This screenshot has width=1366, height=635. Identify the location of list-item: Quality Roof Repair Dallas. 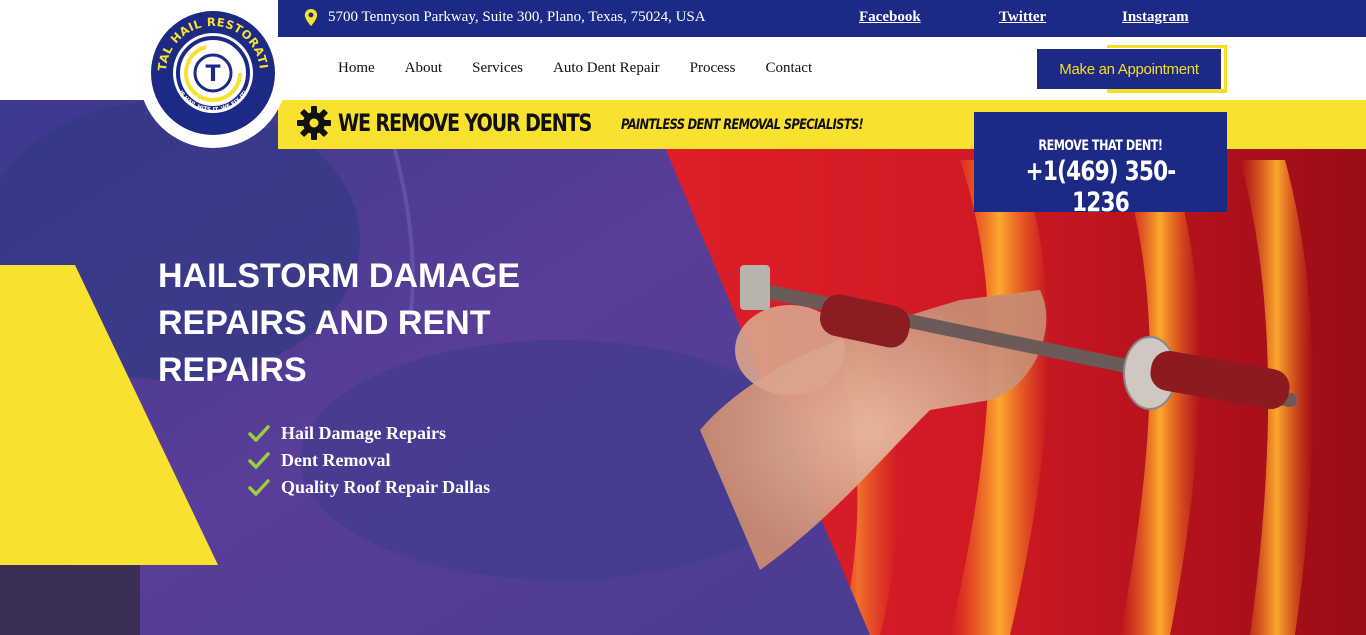
(369, 487).